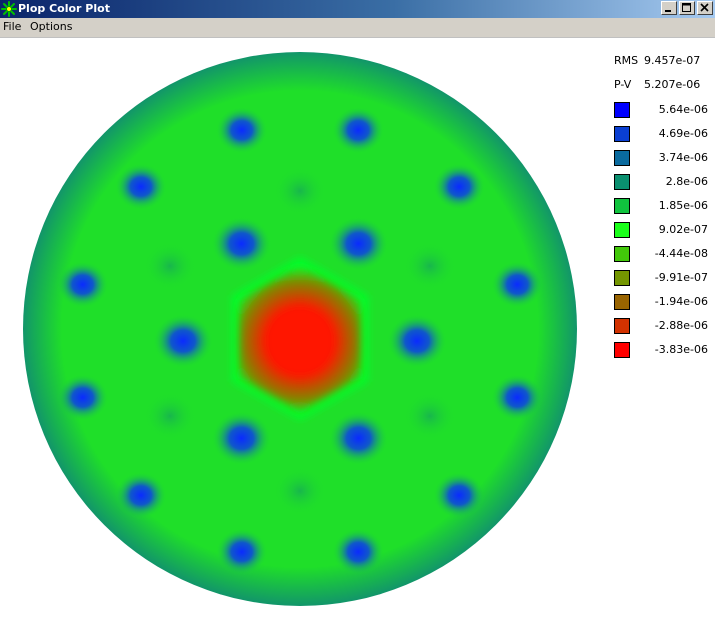  Describe the element at coordinates (12, 27) in the screenshot. I see `menu-file: File` at that location.